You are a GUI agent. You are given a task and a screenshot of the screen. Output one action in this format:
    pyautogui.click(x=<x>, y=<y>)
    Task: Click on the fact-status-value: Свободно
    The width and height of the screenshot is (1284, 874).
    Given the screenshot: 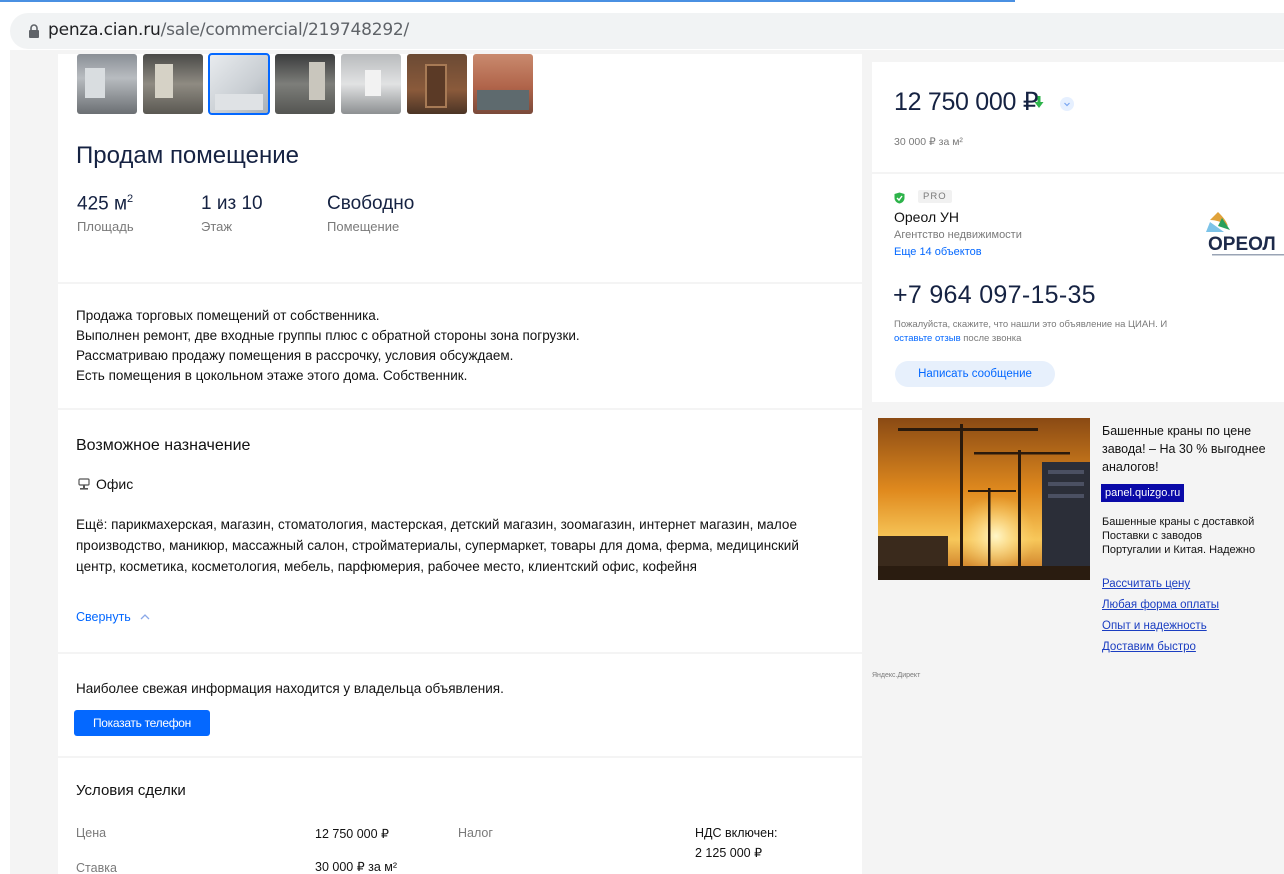 What is the action you would take?
    pyautogui.click(x=371, y=203)
    